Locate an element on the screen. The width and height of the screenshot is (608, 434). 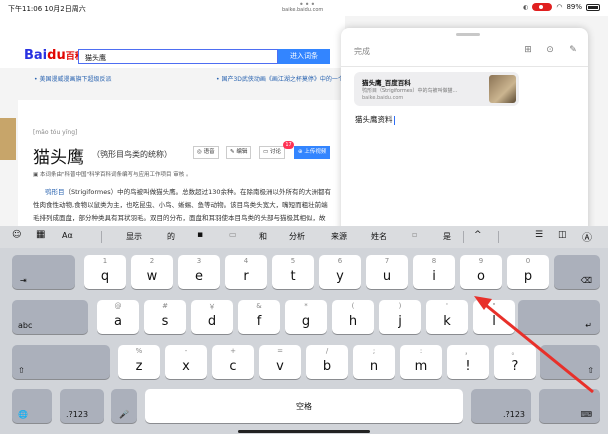
arrow-line is located at coordinates (537, 347).